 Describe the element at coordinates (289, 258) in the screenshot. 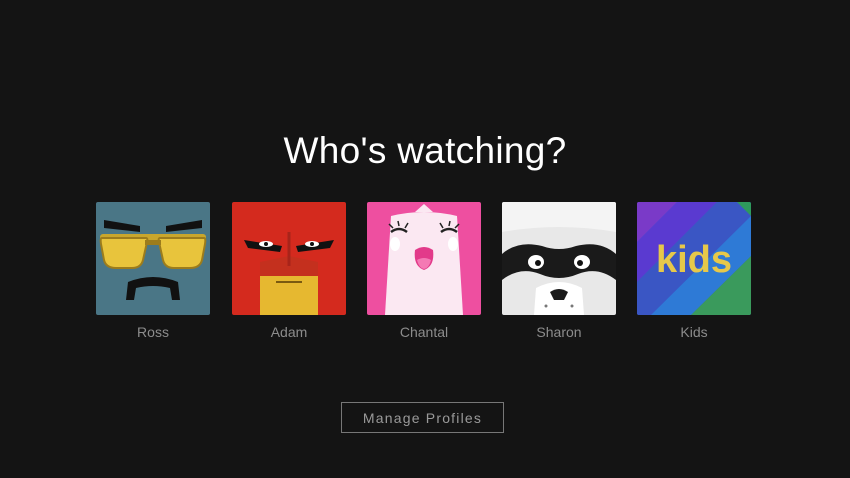

I see `red-masked-hero-icon` at that location.